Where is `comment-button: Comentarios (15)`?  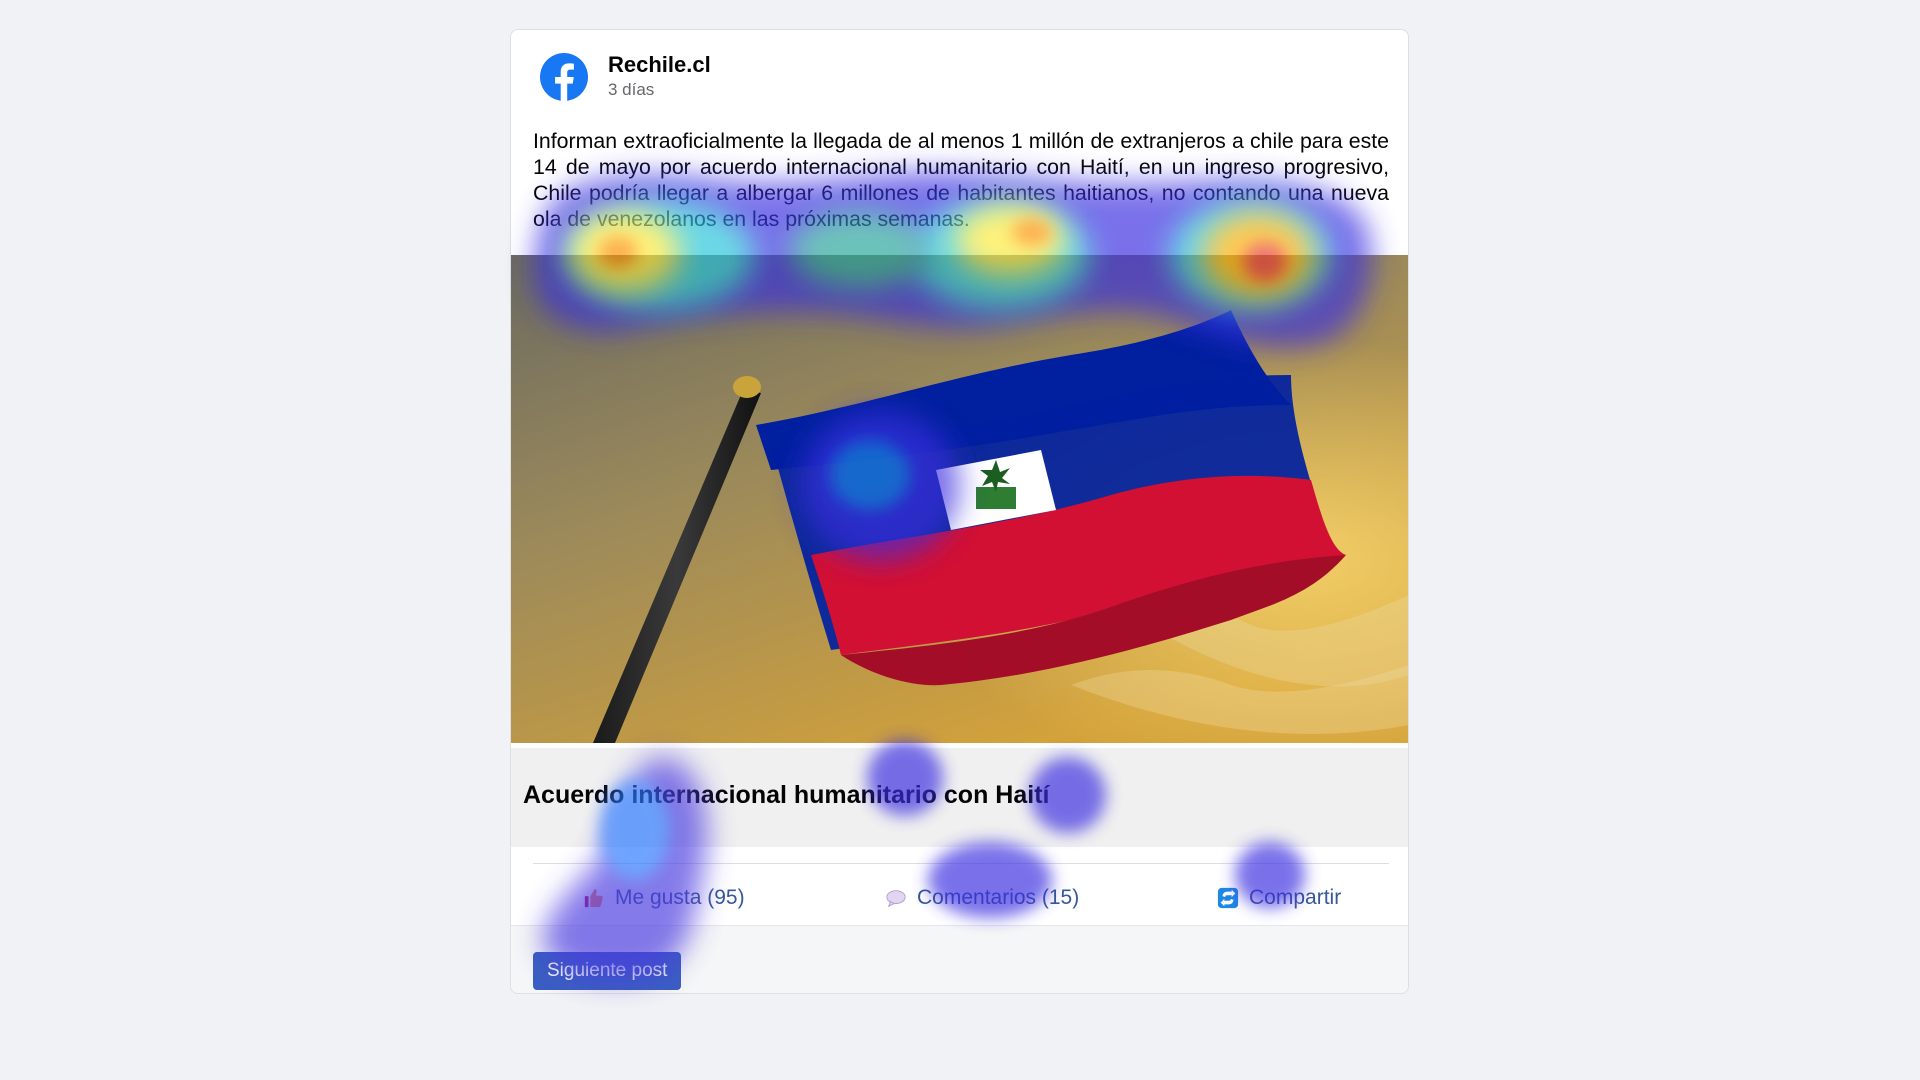
comment-button: Comentarios (15) is located at coordinates (982, 898).